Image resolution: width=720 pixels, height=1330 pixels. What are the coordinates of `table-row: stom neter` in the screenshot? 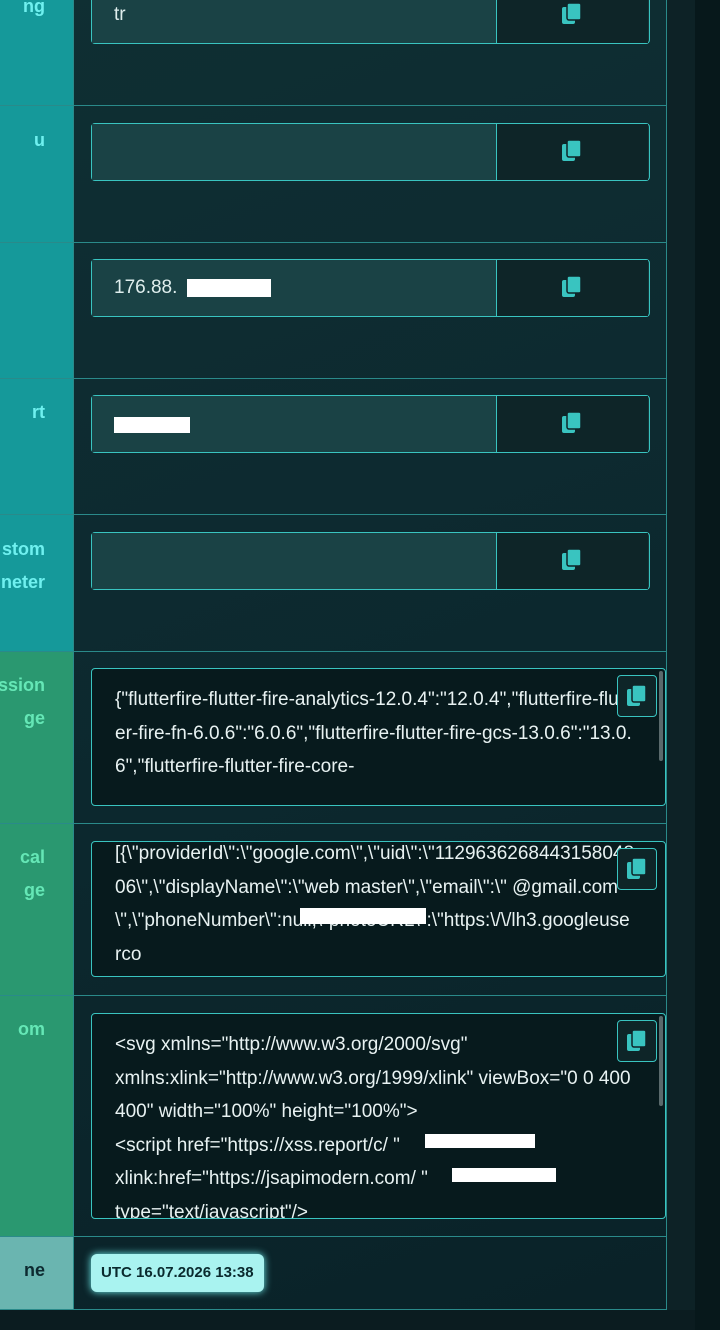 It's located at (333, 583).